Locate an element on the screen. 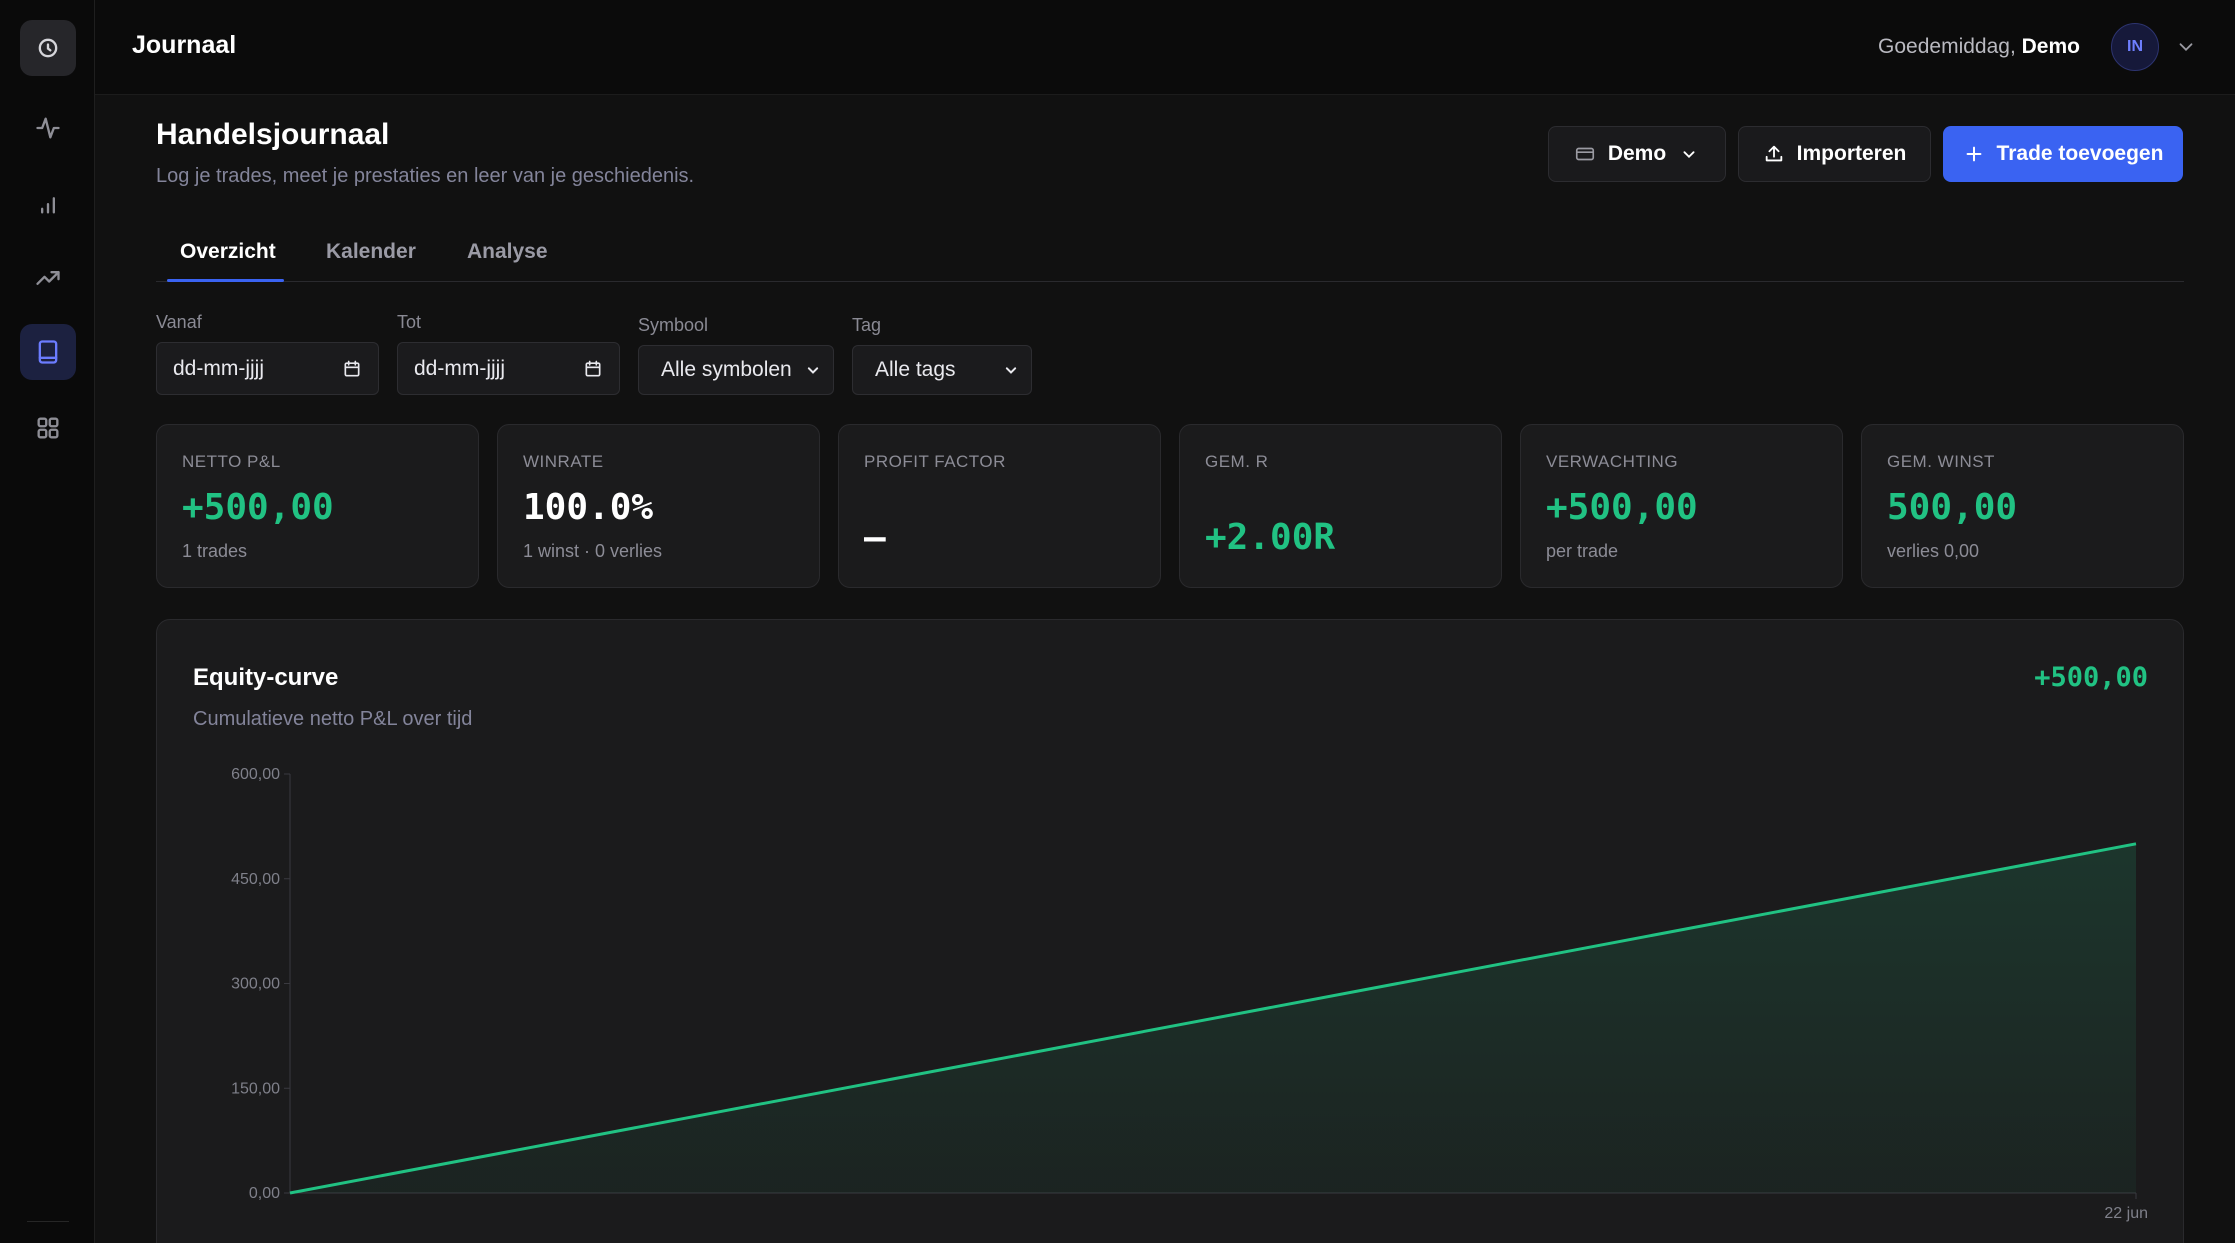 This screenshot has height=1243, width=2235. stat-card-expectancy: VERWACHTING +500,00 per trade is located at coordinates (1681, 506).